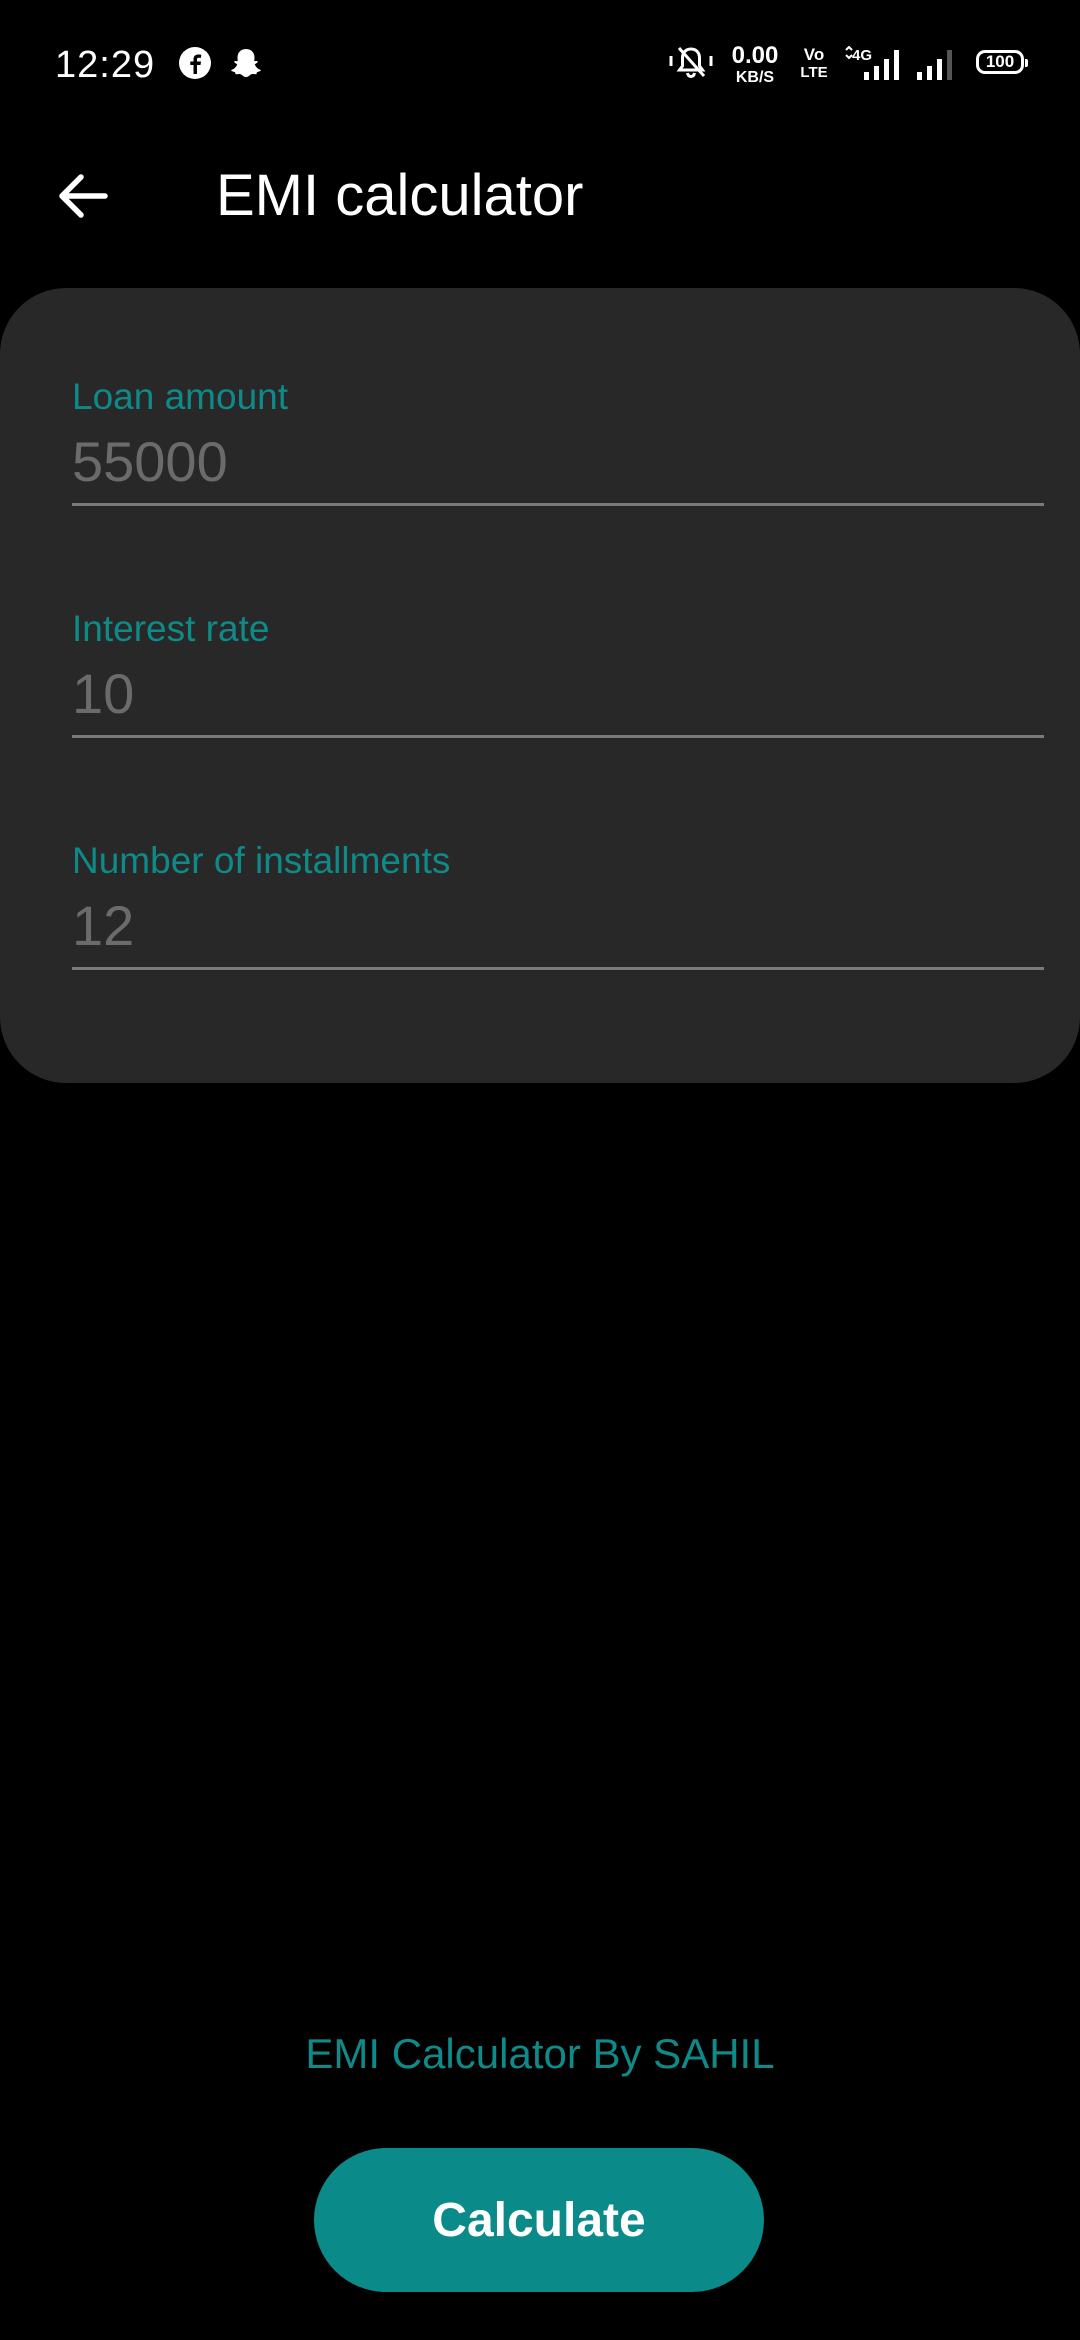  What do you see at coordinates (558, 461) in the screenshot?
I see `loan-amount-input` at bounding box center [558, 461].